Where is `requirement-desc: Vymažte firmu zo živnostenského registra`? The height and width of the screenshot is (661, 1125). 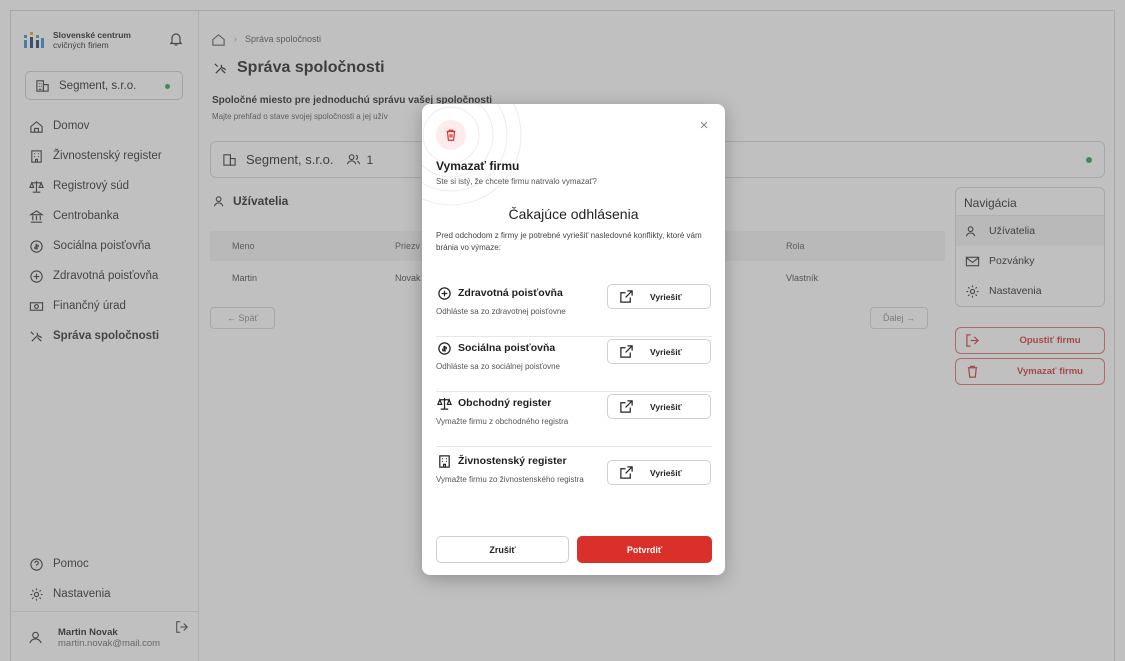
requirement-desc: Vymažte firmu zo živnostenského registra is located at coordinates (510, 479).